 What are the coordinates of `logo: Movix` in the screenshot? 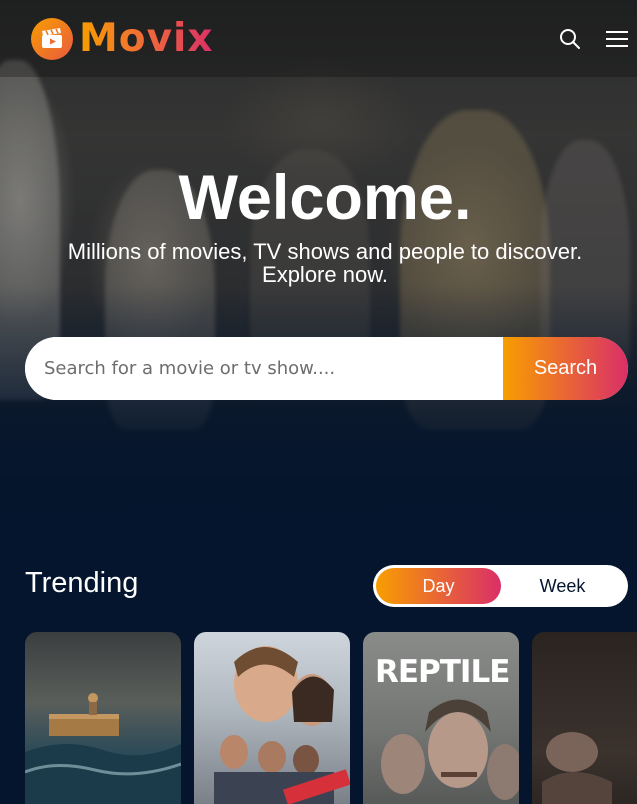 It's located at (122, 38).